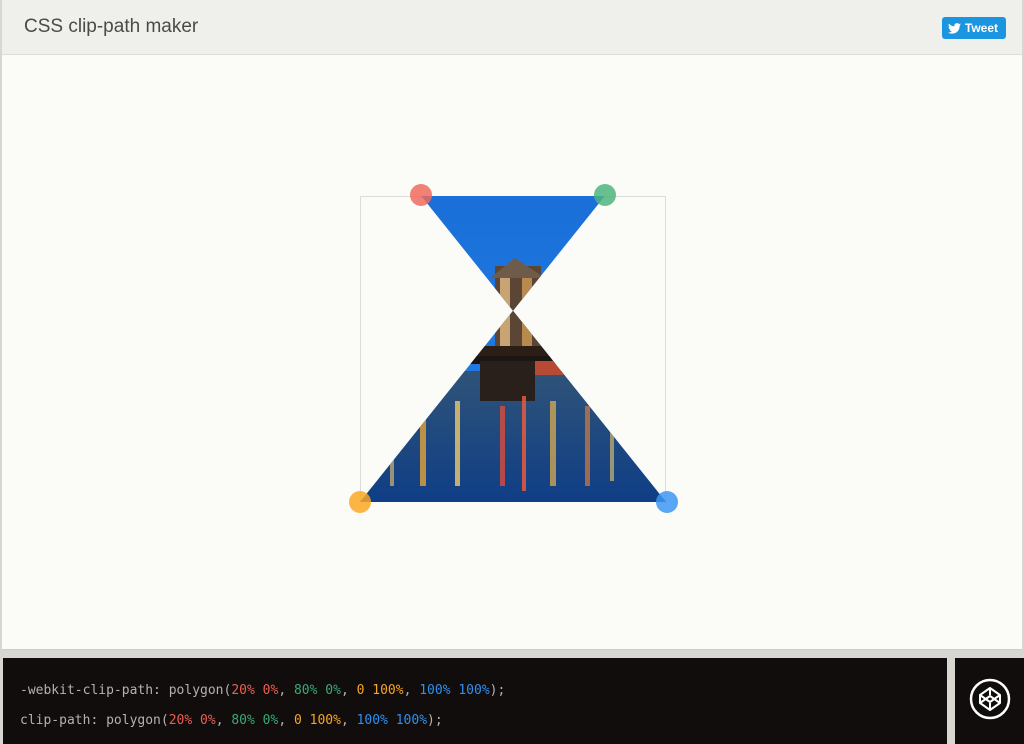 The height and width of the screenshot is (744, 1024). What do you see at coordinates (111, 26) in the screenshot?
I see `page-title: CSS clip-path maker` at bounding box center [111, 26].